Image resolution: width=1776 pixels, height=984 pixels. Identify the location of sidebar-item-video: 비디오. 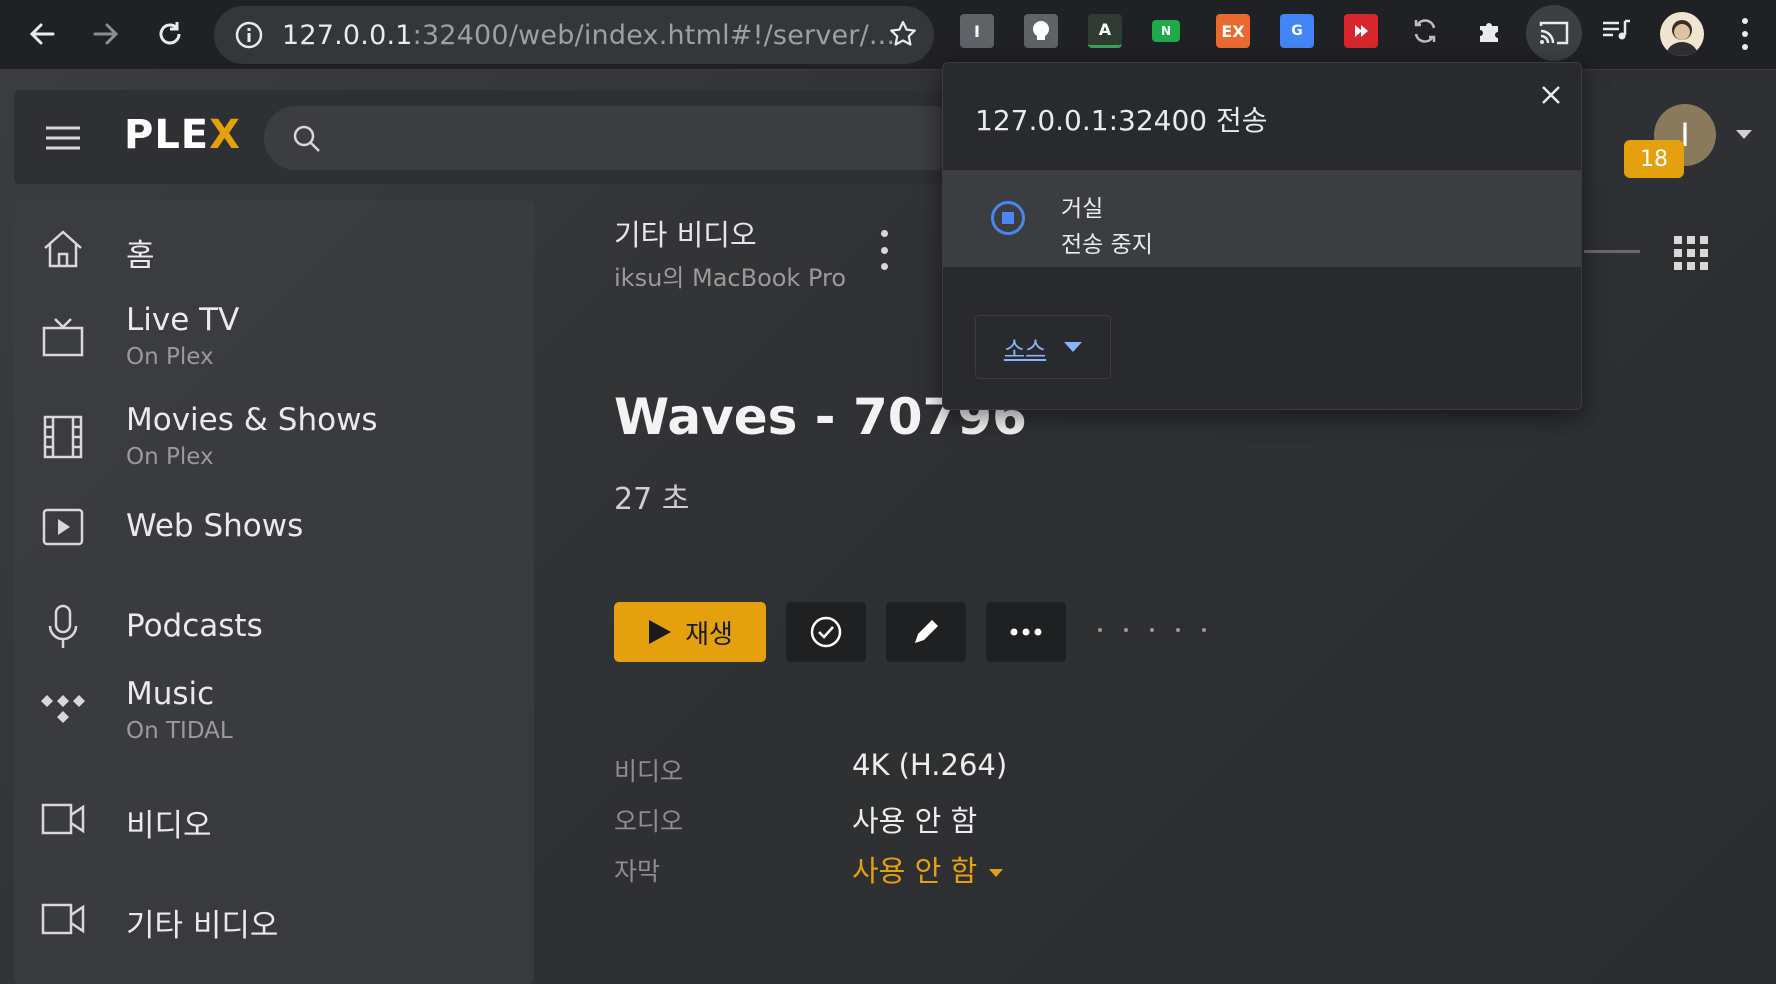
(274, 819).